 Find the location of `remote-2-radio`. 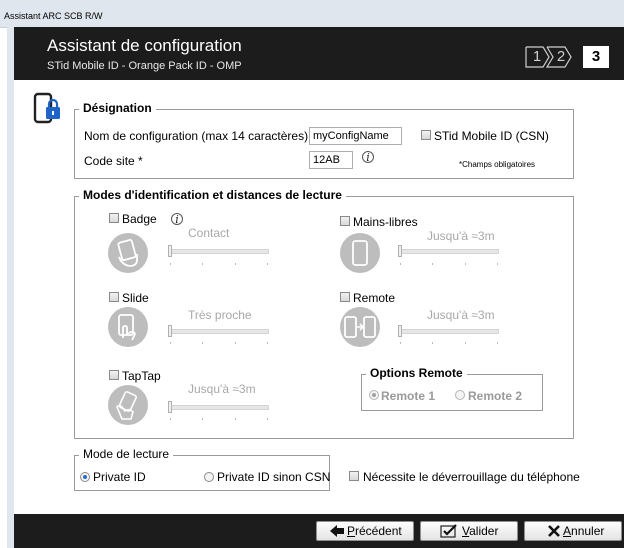

remote-2-radio is located at coordinates (460, 395).